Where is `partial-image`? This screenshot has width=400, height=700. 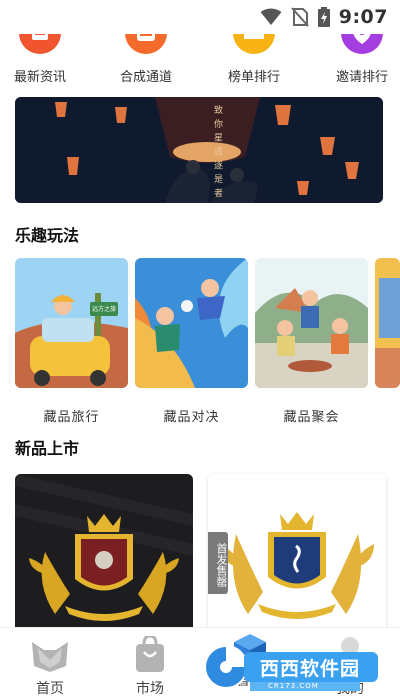
partial-image is located at coordinates (387, 323).